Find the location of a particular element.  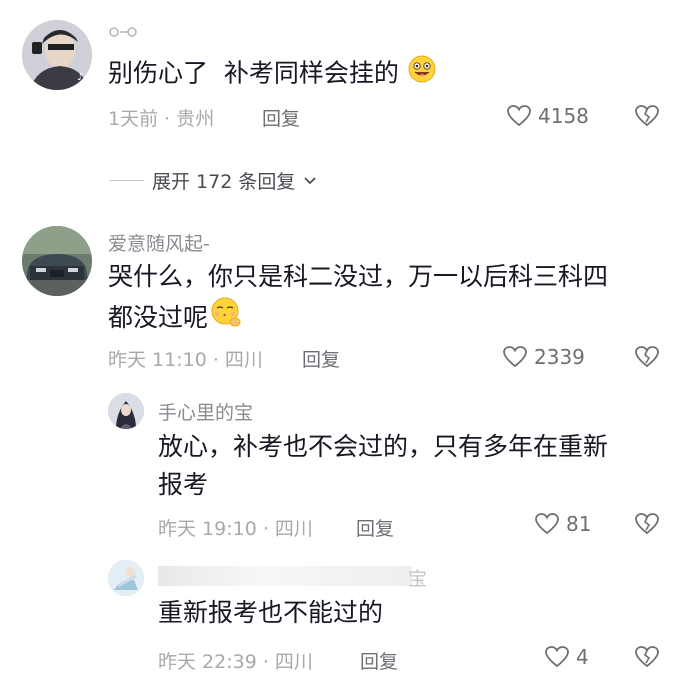

comment-meta: 昨天 11:10 · 四川 is located at coordinates (185, 360).